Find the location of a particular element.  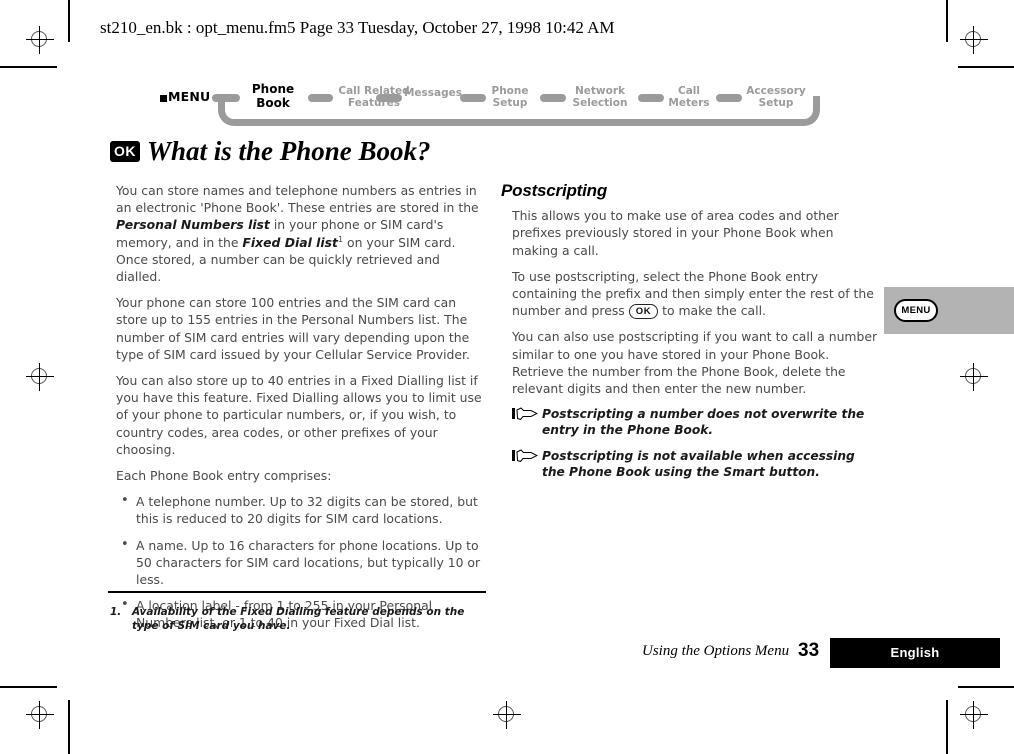

registration-mark-middle-right is located at coordinates (974, 377).